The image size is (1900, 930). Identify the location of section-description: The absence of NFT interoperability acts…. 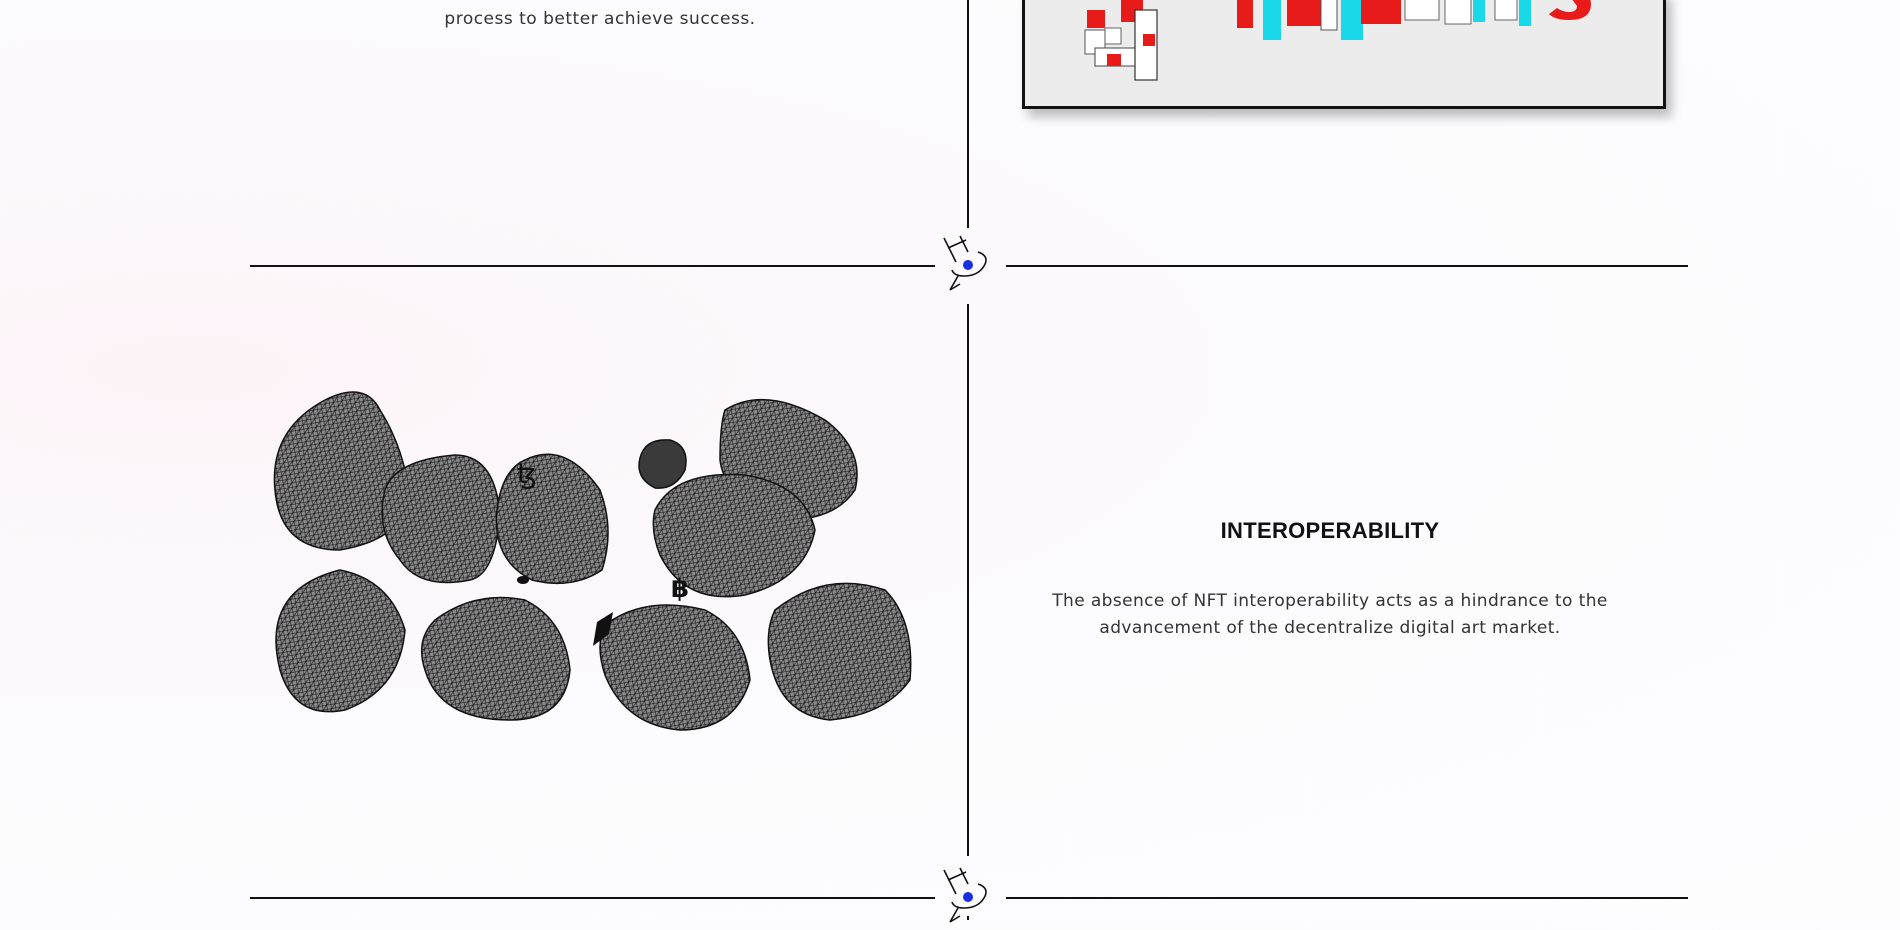
(1330, 615).